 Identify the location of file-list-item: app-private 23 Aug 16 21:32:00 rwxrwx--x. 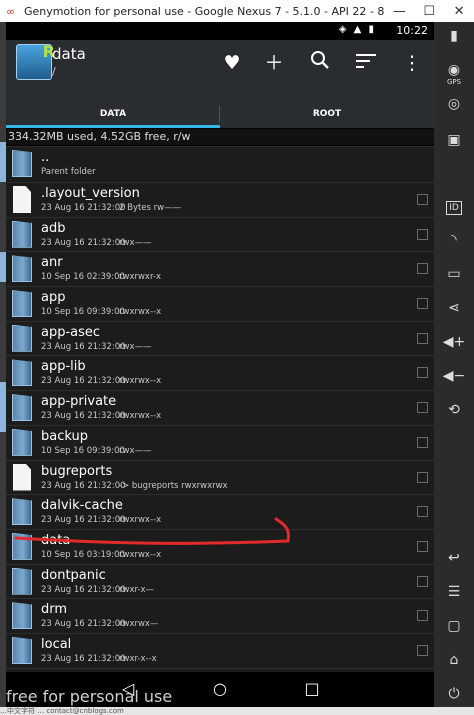
(220, 407).